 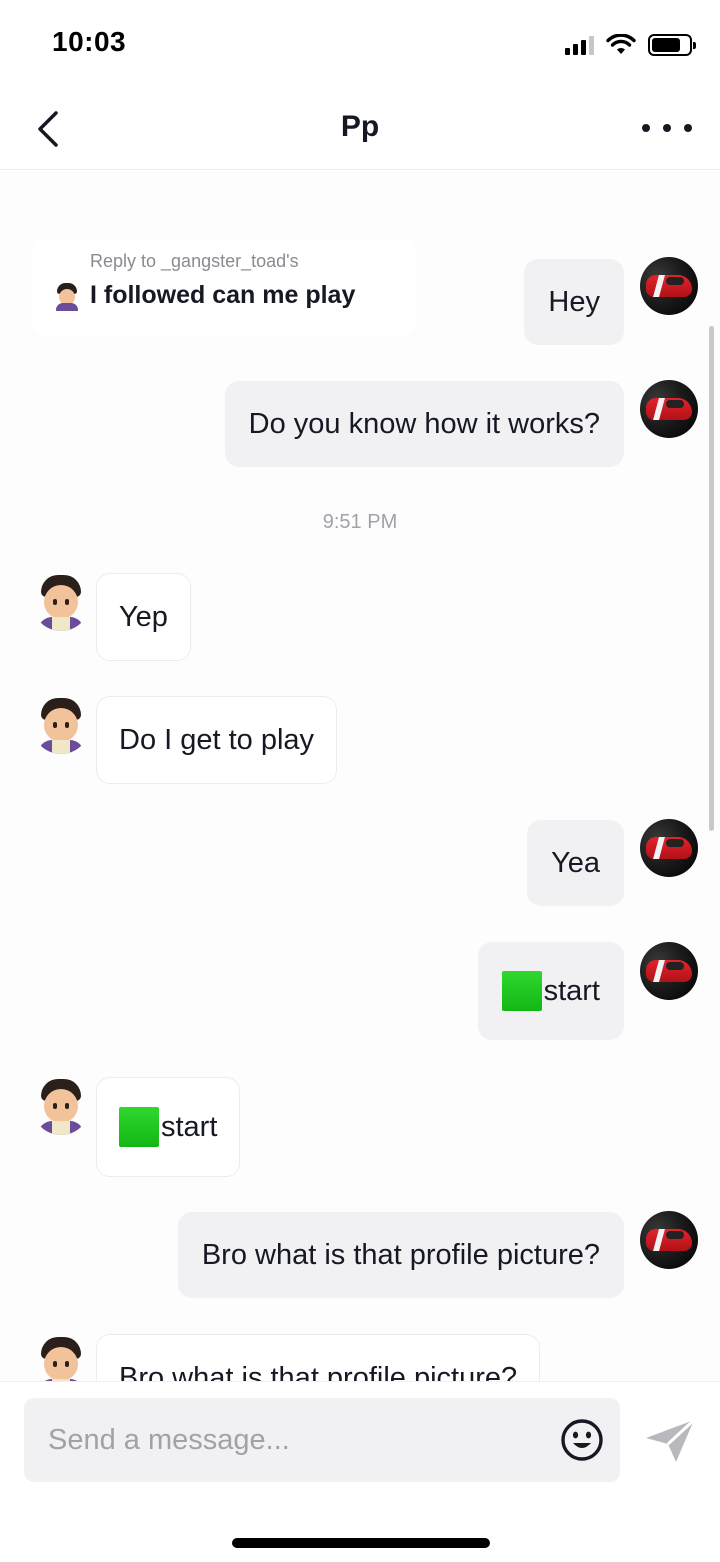 I want to click on message-bubble-sent: Hey, so click(x=574, y=302).